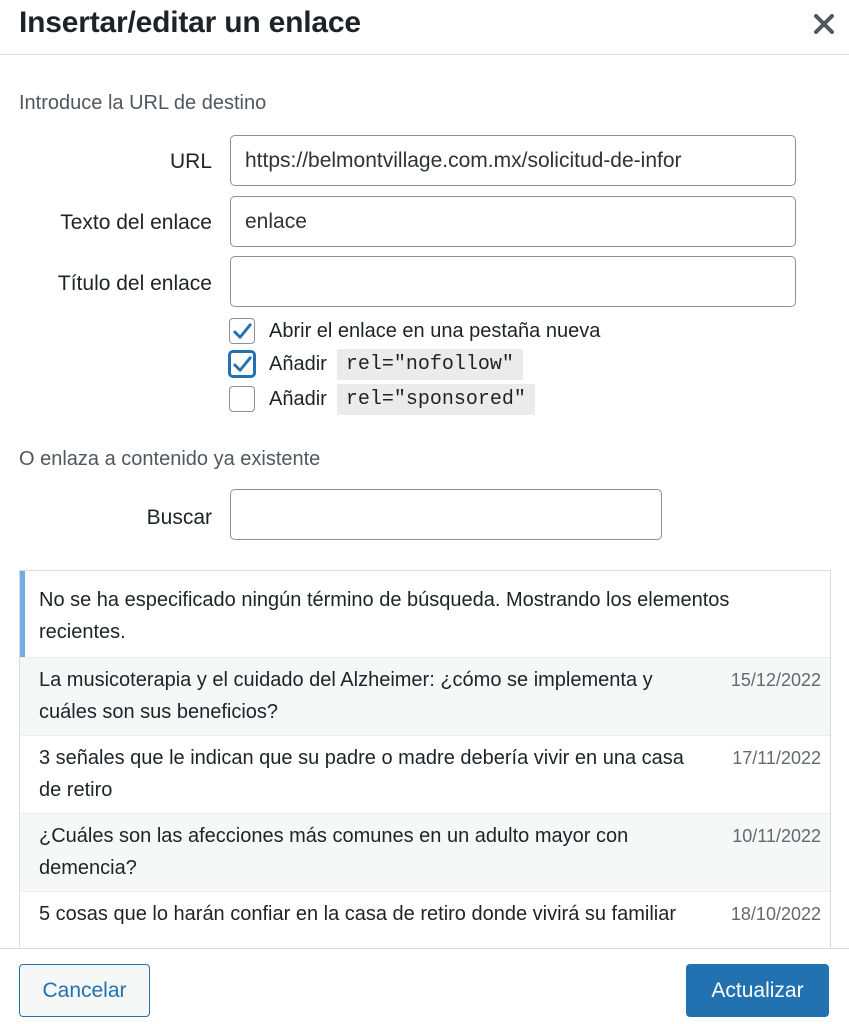 Image resolution: width=849 pixels, height=1024 pixels. I want to click on new-tab-label: Abrir el enlace en una pestaña nueva, so click(435, 330).